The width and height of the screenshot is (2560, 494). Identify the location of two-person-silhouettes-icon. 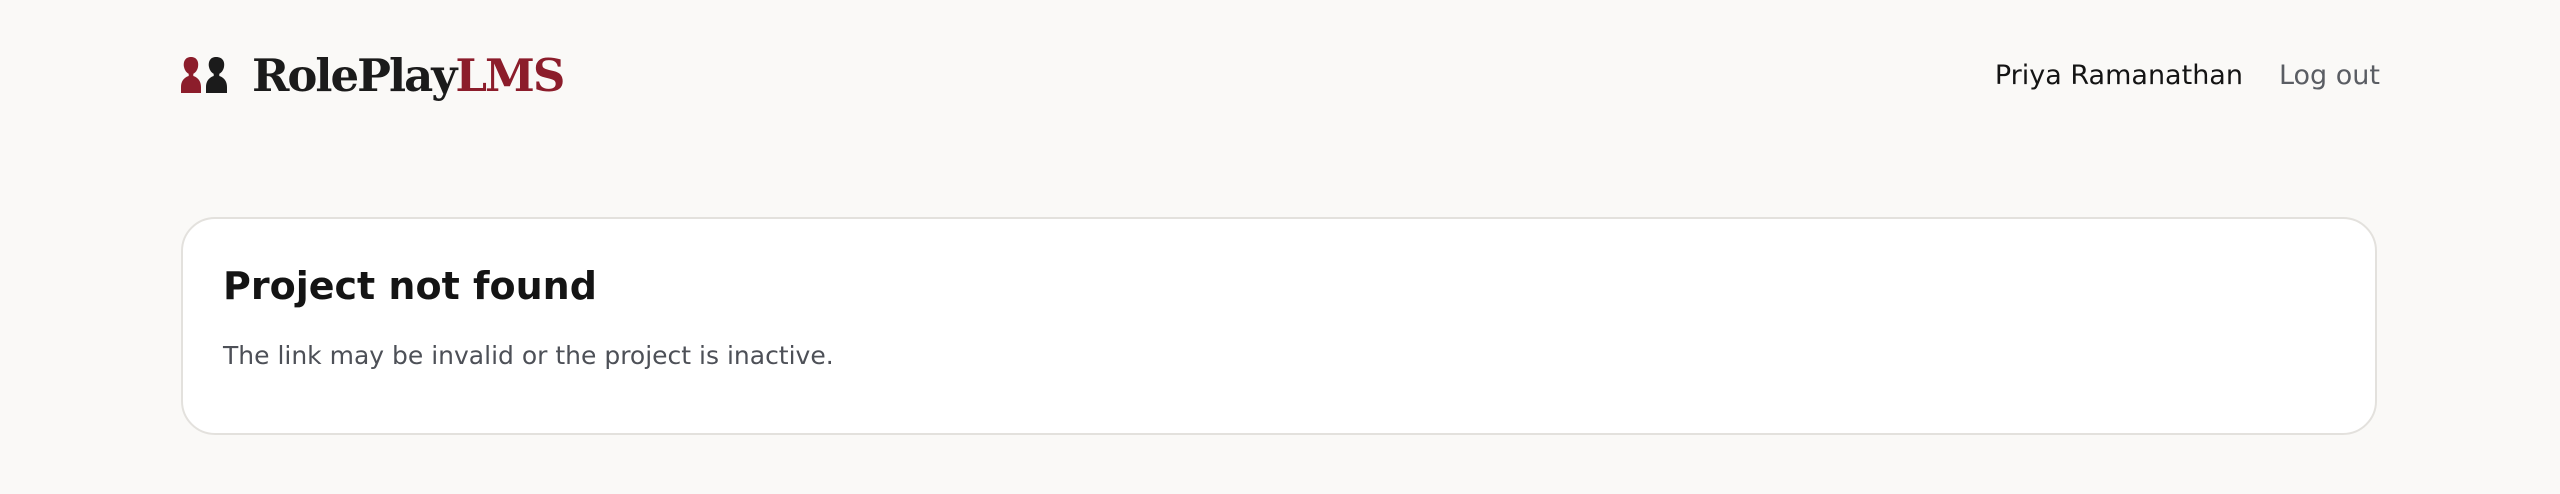
(204, 75).